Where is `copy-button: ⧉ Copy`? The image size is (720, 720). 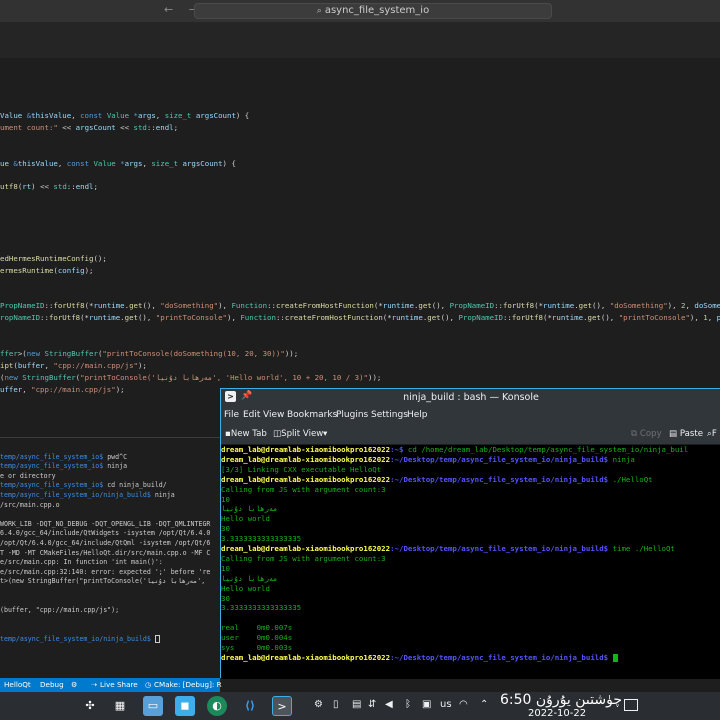
copy-button: ⧉ Copy is located at coordinates (646, 434).